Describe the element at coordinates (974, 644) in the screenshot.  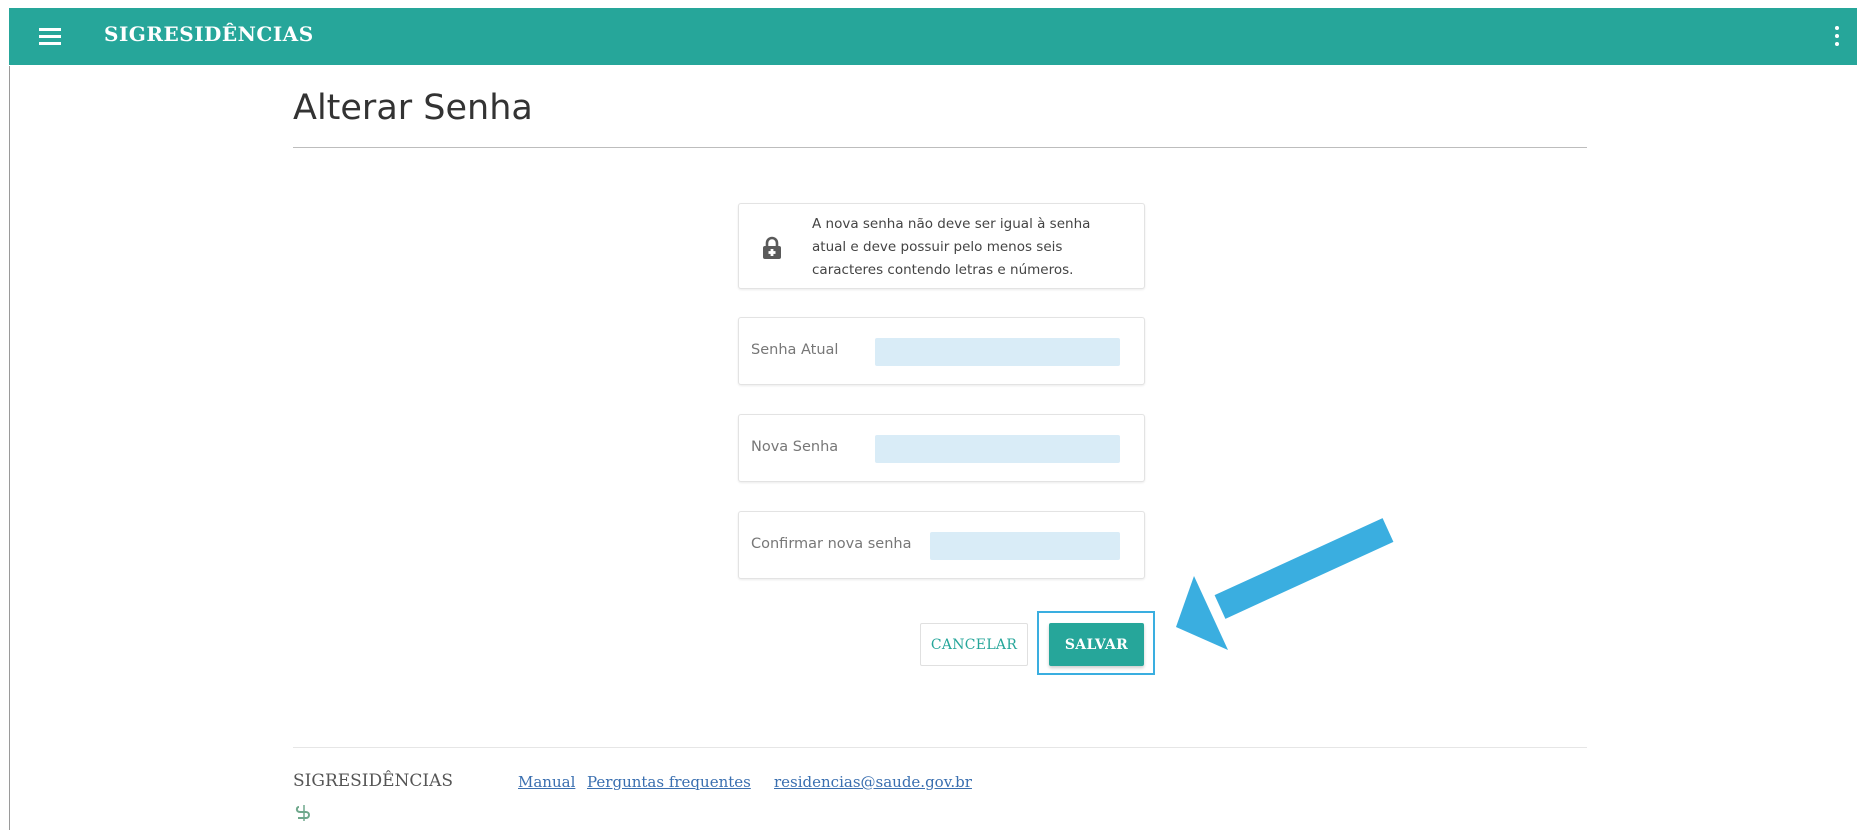
I see `cancel-button: CANCELAR` at that location.